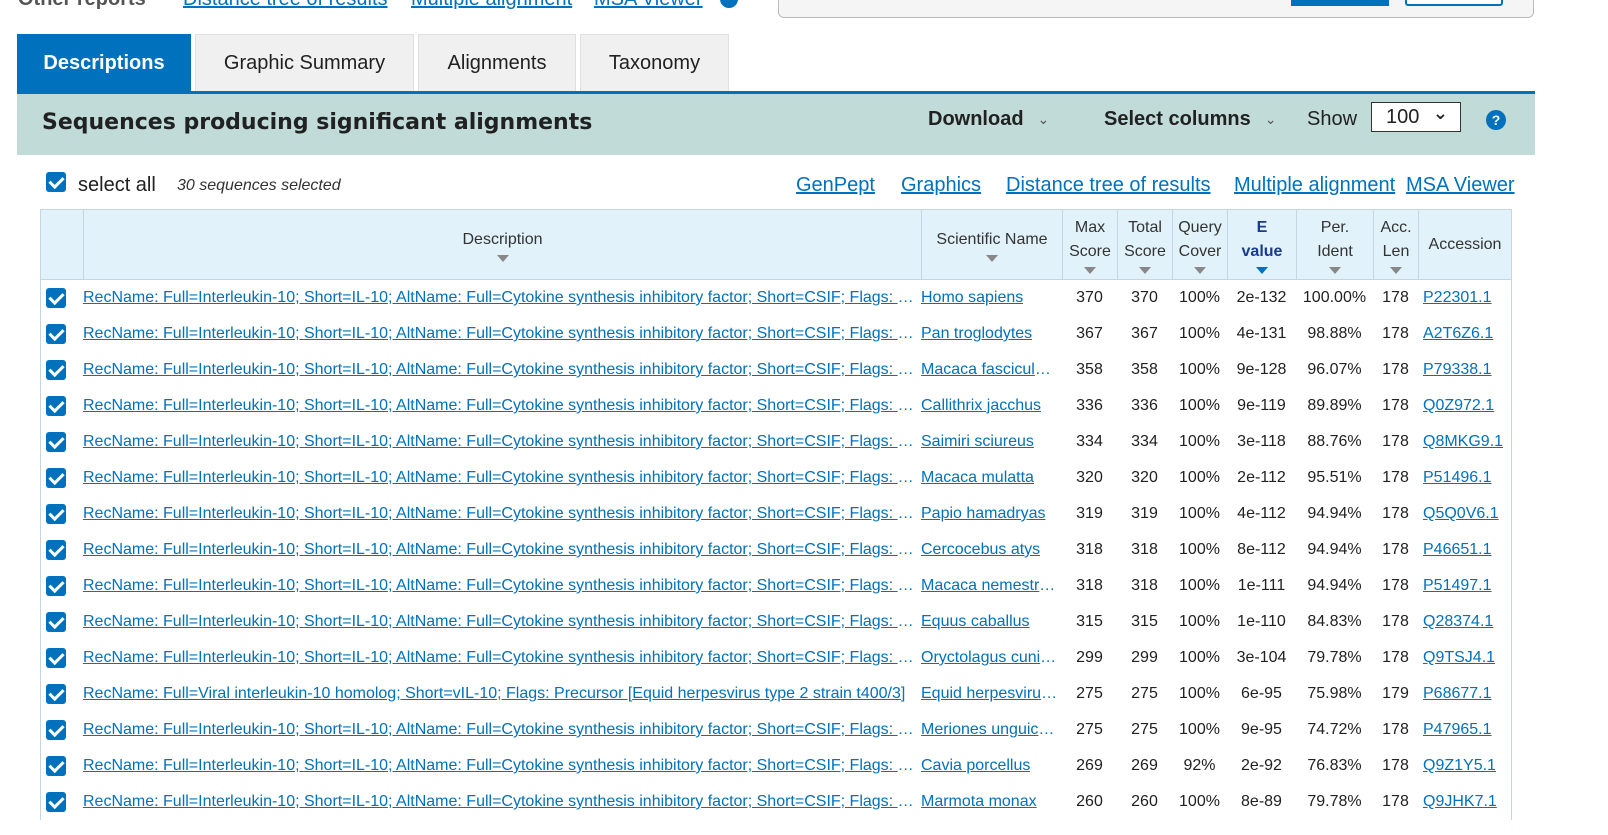 Image resolution: width=1608 pixels, height=835 pixels. I want to click on help-icon: ?, so click(1496, 120).